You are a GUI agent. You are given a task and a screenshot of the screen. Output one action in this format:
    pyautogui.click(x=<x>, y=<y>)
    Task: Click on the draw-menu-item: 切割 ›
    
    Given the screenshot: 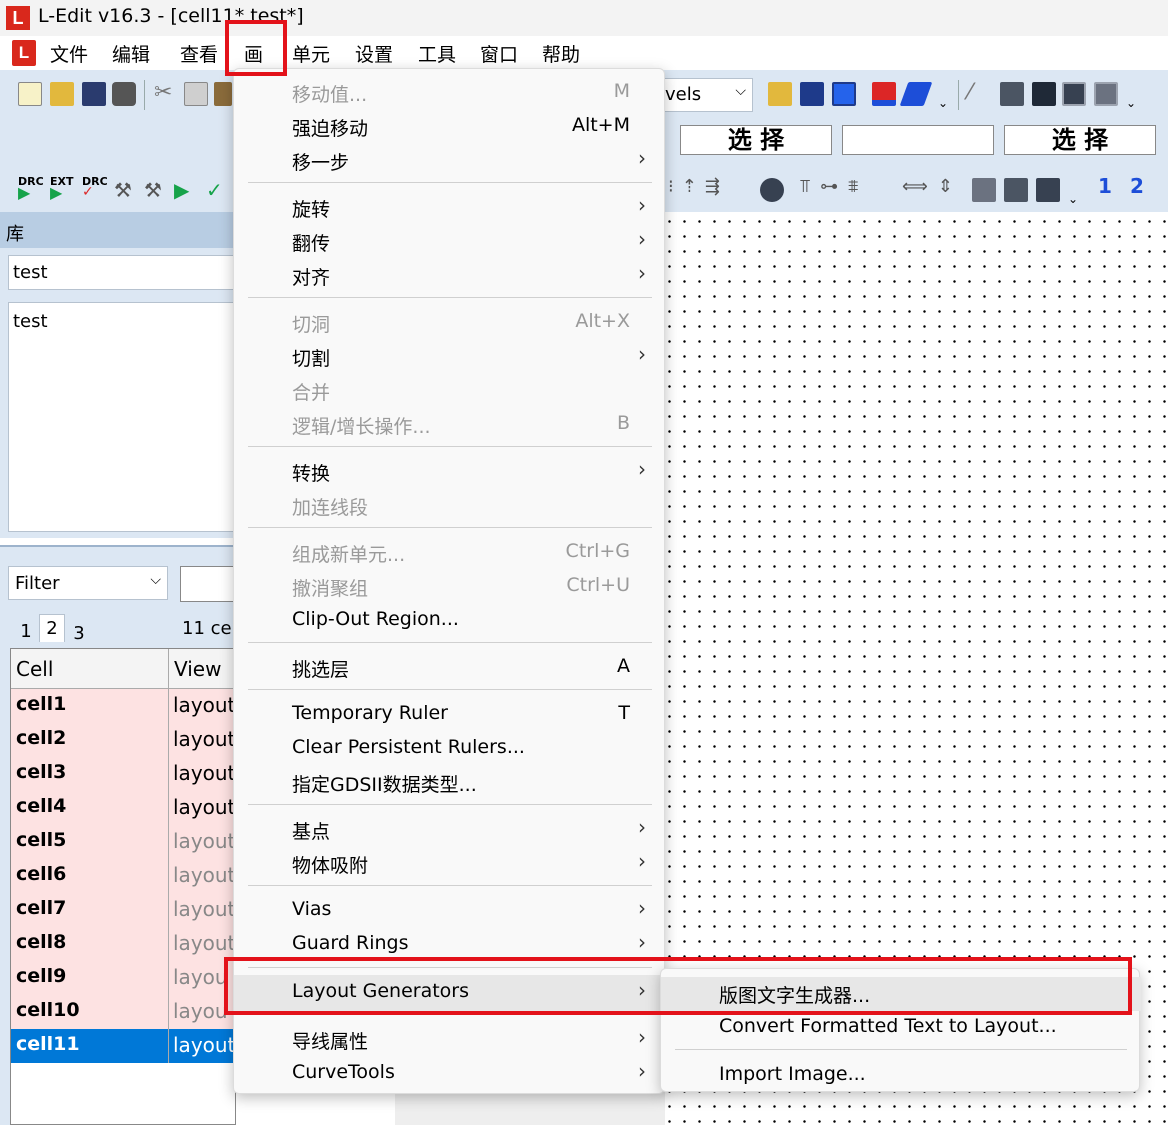 What is the action you would take?
    pyautogui.click(x=450, y=356)
    